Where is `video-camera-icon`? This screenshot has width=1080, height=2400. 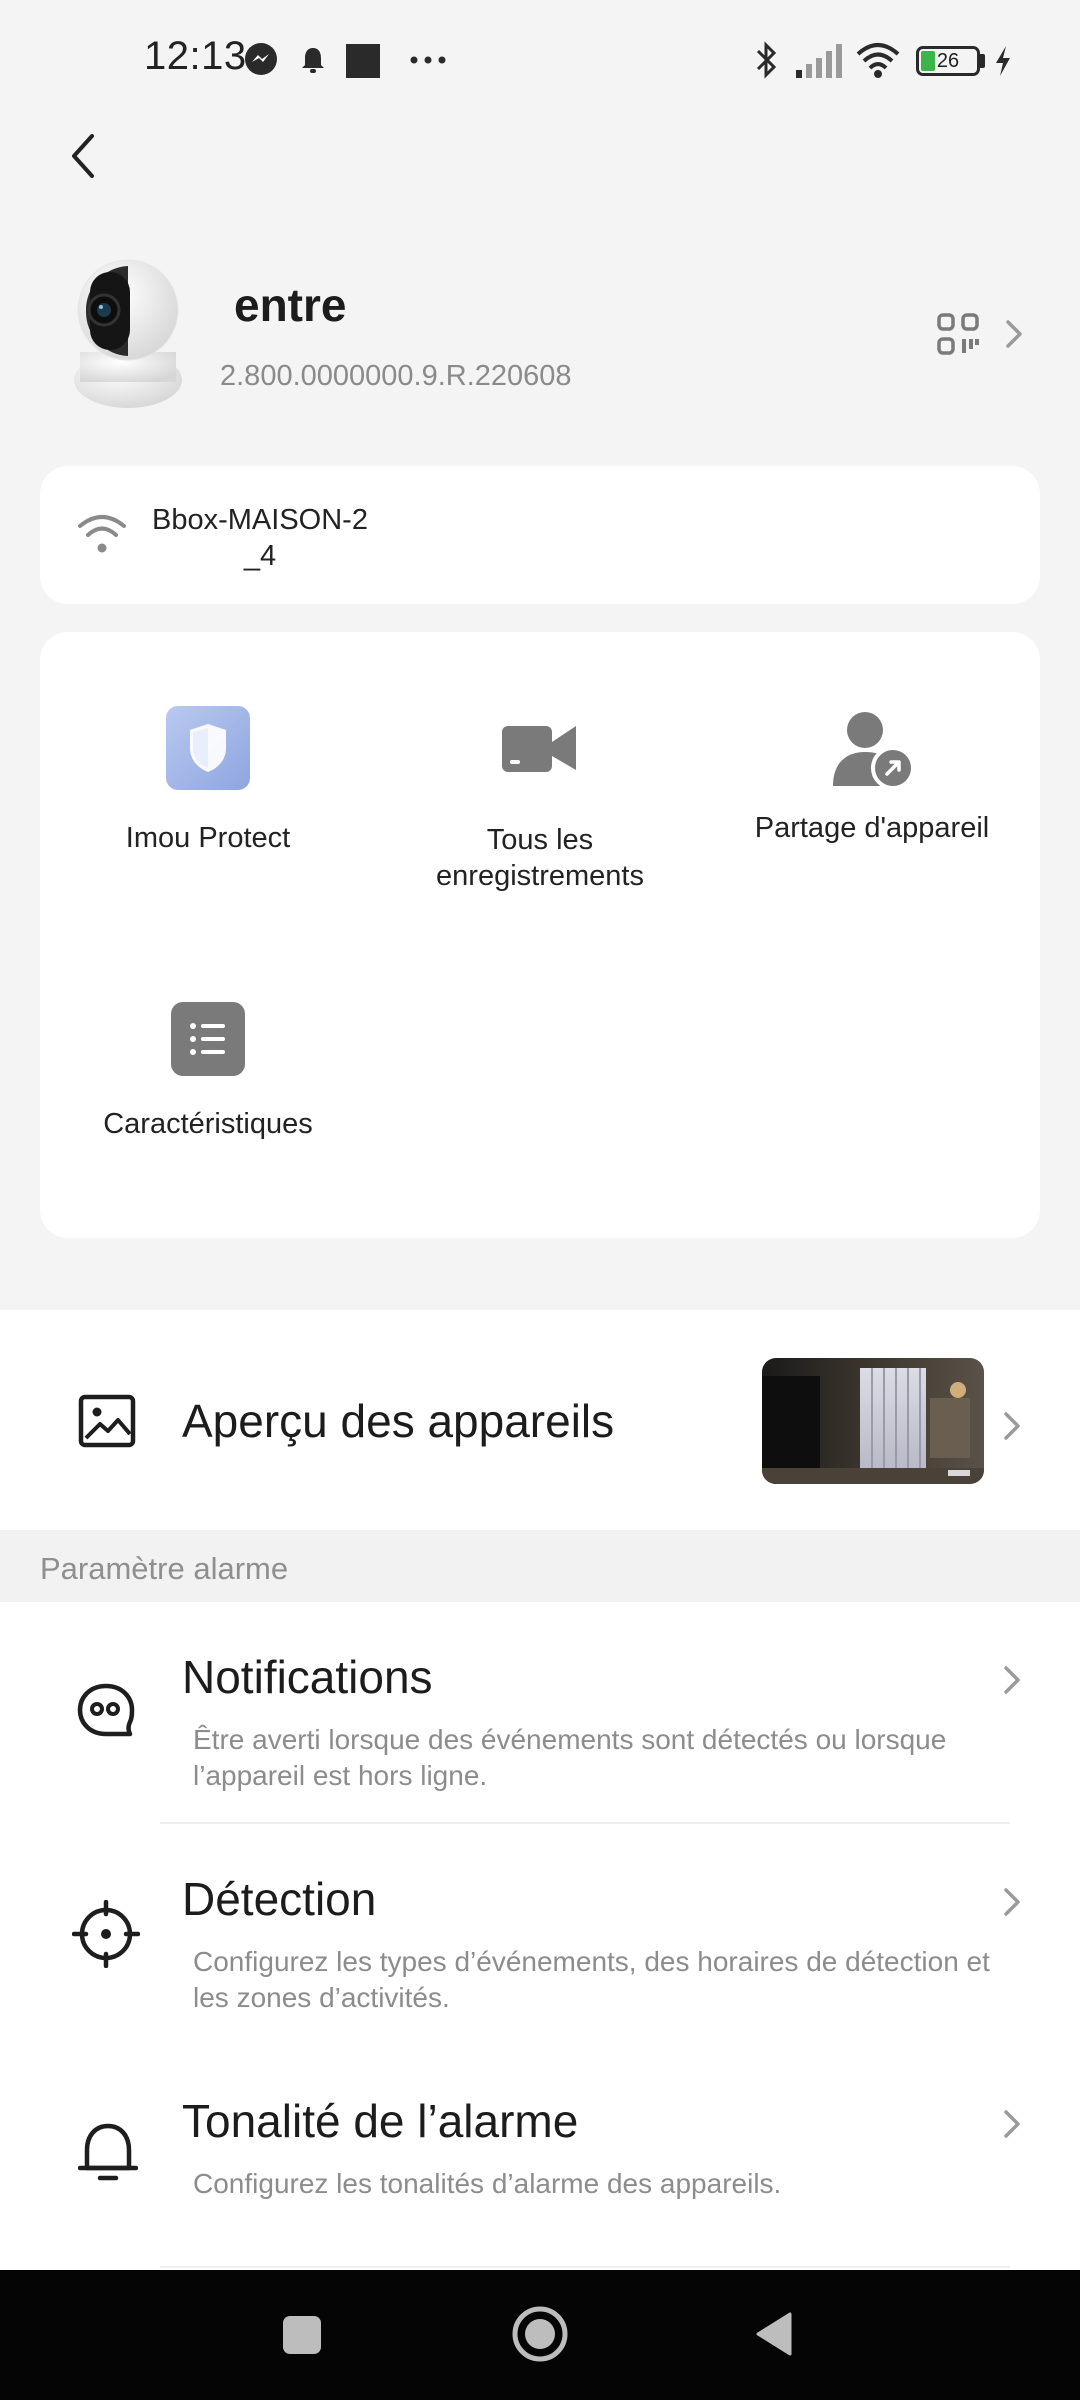
video-camera-icon is located at coordinates (539, 749).